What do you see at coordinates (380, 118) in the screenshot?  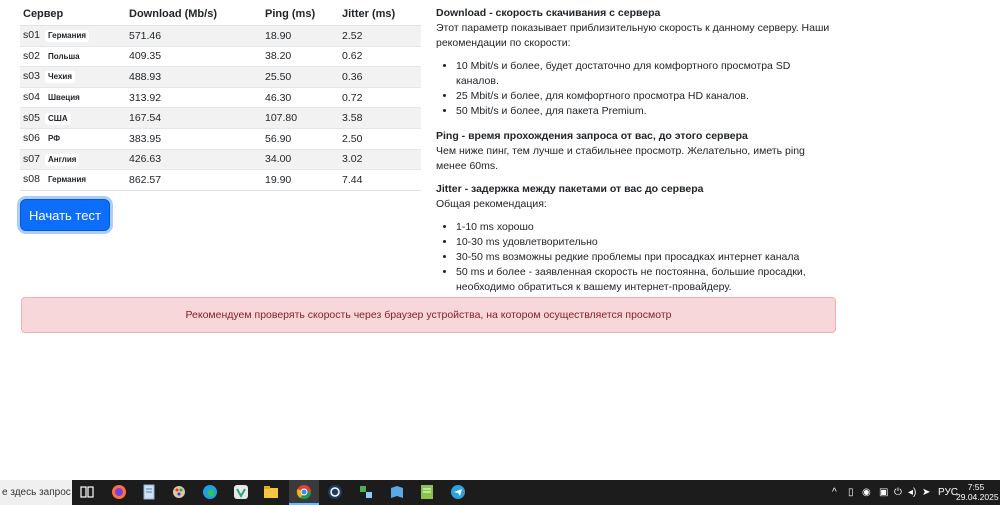 I see `cell-jitter: 3.58` at bounding box center [380, 118].